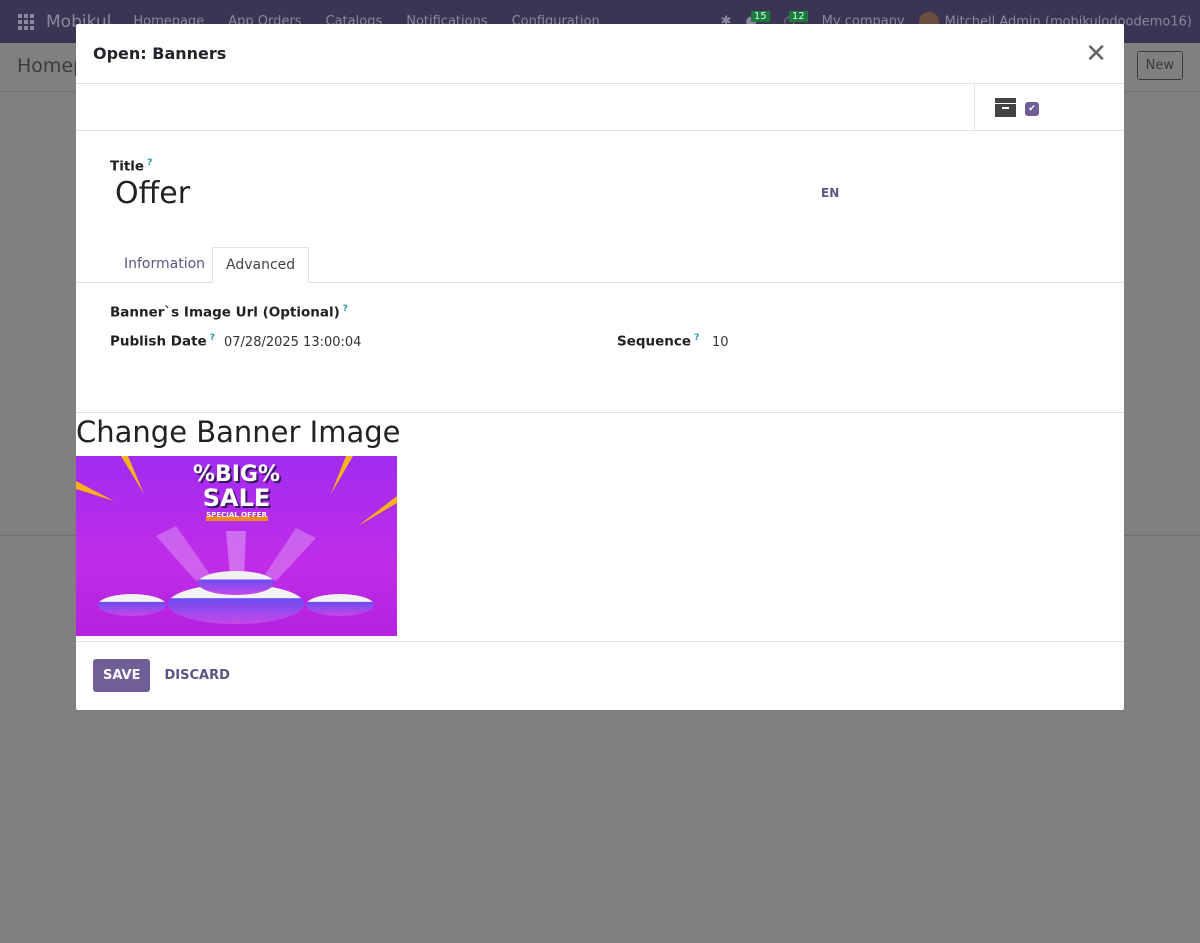 This screenshot has height=943, width=1200. Describe the element at coordinates (720, 342) in the screenshot. I see `sequence-input: 10` at that location.